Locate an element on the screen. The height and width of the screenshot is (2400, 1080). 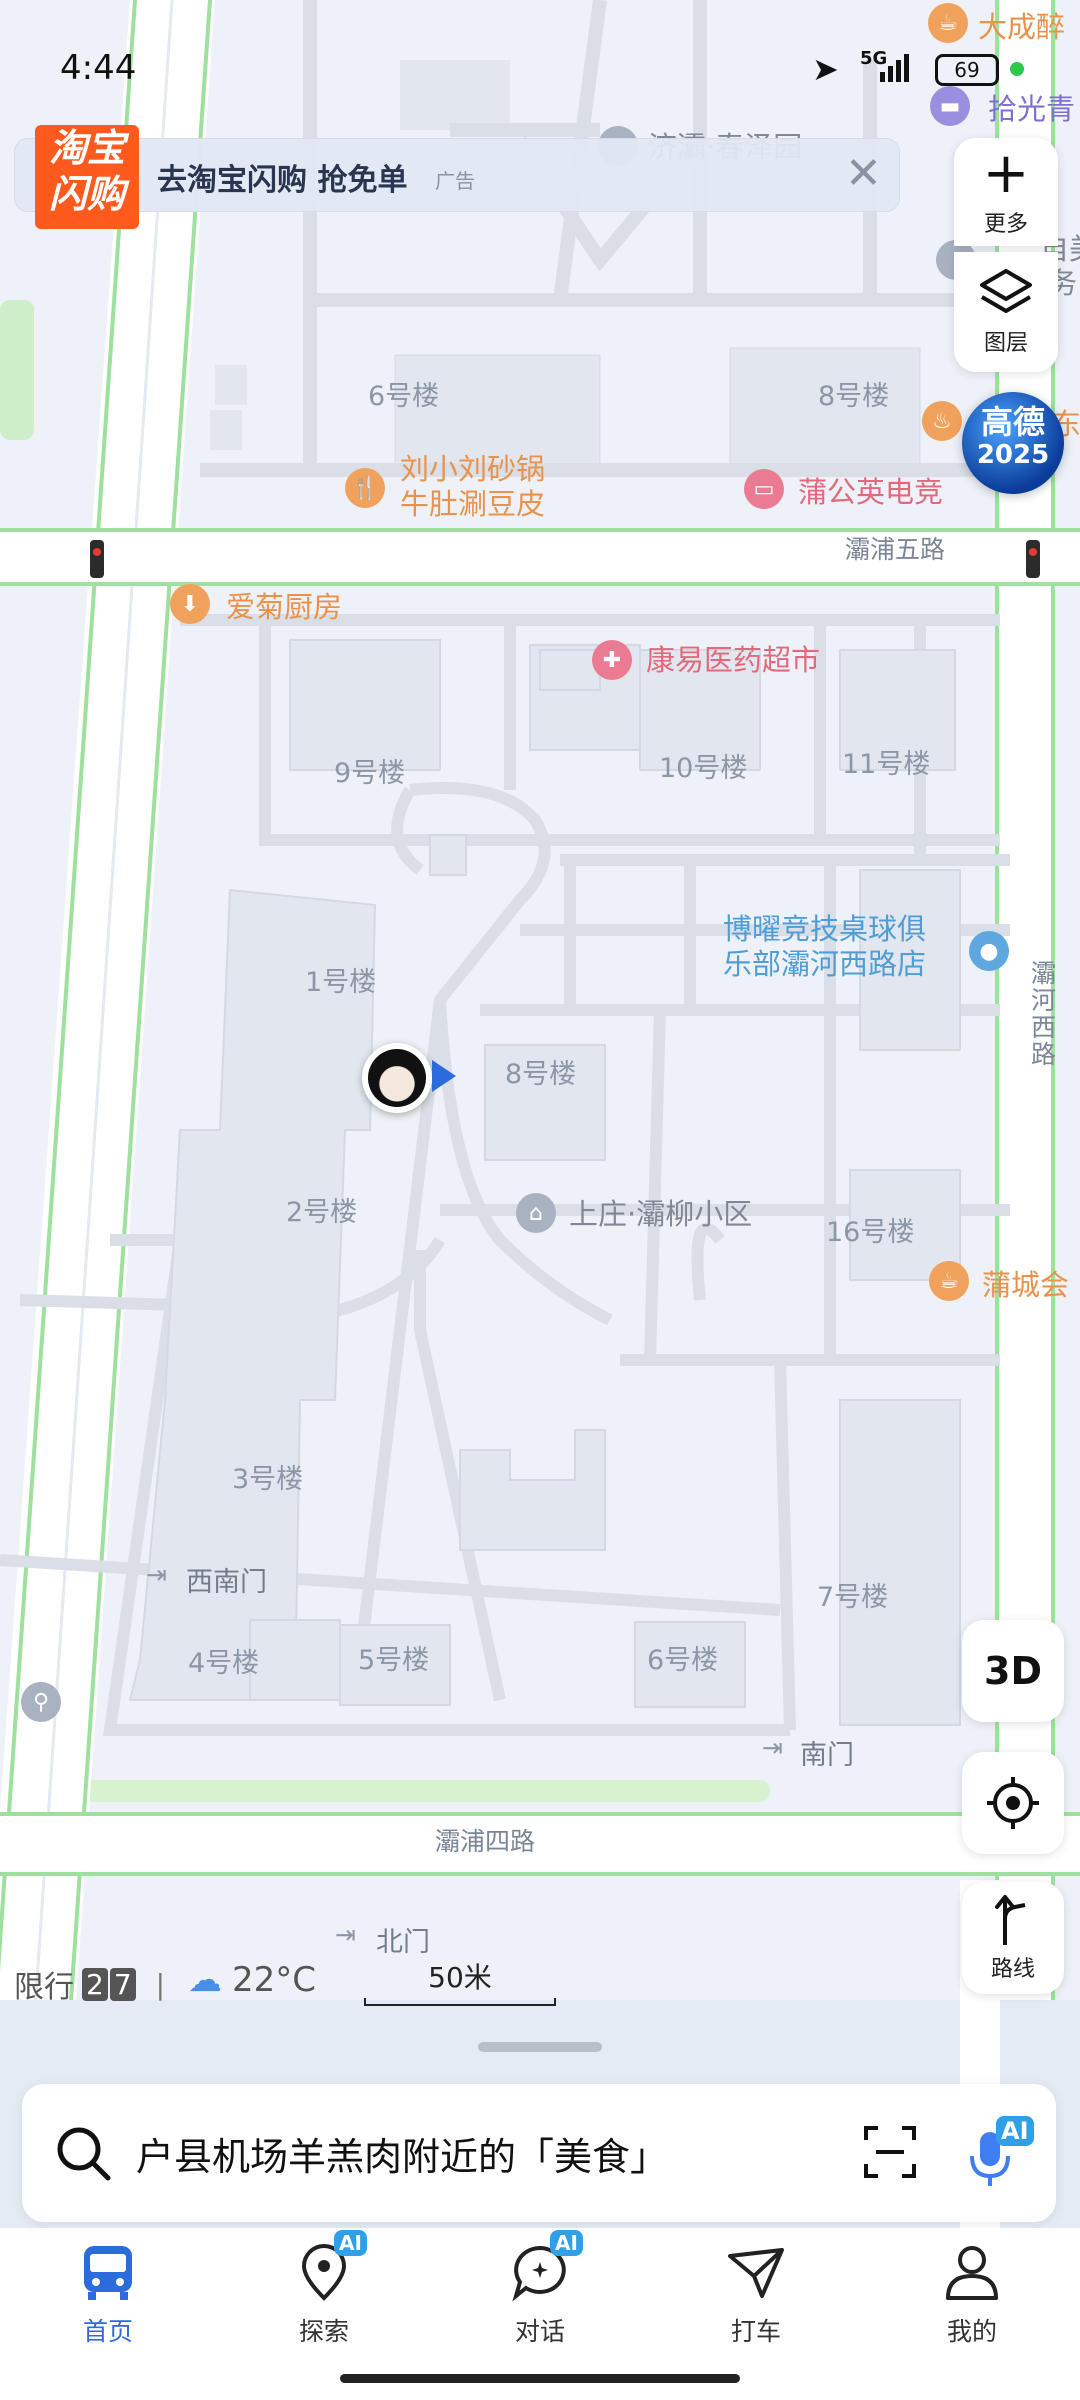
kitchen-poi-icon: ⬇ is located at coordinates (190, 604).